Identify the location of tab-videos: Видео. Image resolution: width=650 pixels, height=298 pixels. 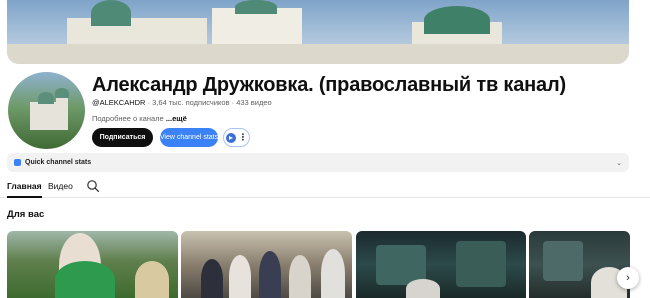
(60, 186).